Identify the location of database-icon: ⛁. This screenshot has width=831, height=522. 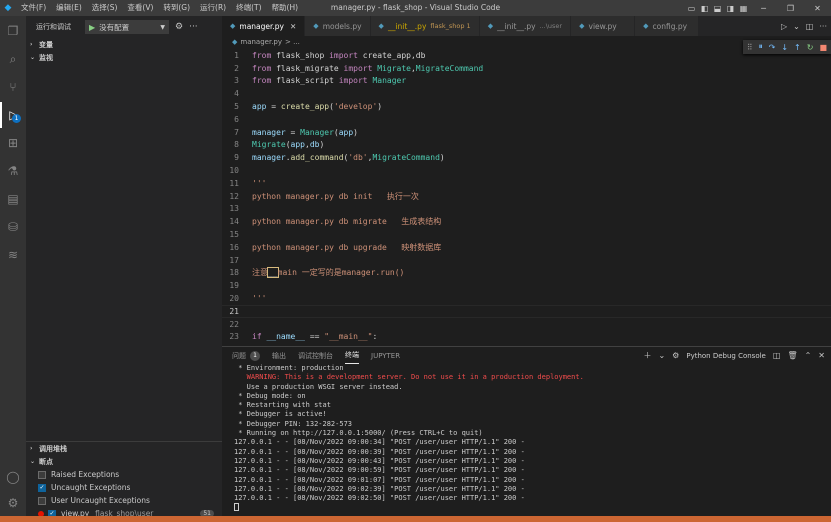
(13, 227).